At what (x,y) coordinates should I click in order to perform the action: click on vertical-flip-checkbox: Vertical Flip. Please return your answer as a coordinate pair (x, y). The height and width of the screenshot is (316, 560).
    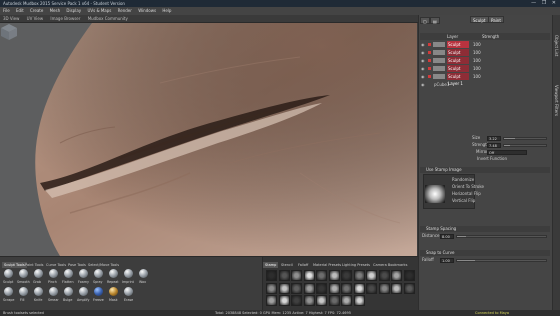
    Looking at the image, I should click on (463, 201).